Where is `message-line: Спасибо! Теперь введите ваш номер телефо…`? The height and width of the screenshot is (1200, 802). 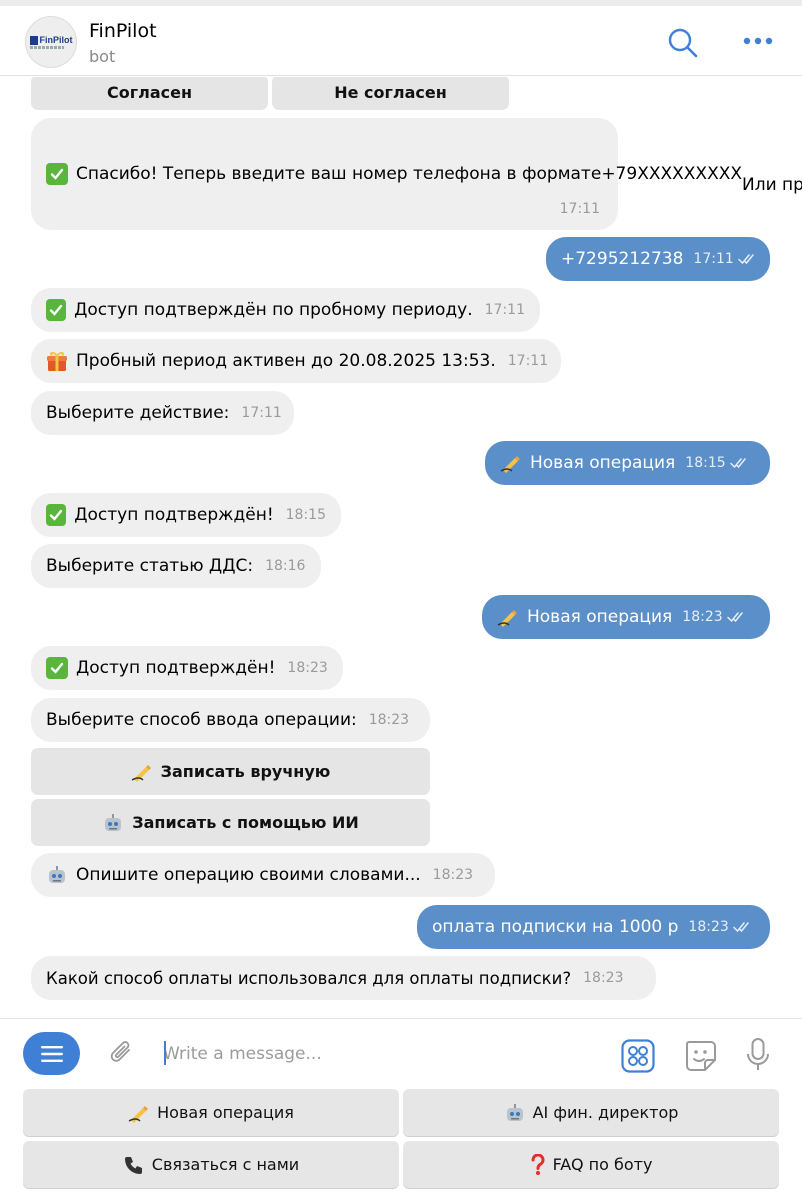
message-line: Спасибо! Теперь введите ваш номер телефо… is located at coordinates (323, 174).